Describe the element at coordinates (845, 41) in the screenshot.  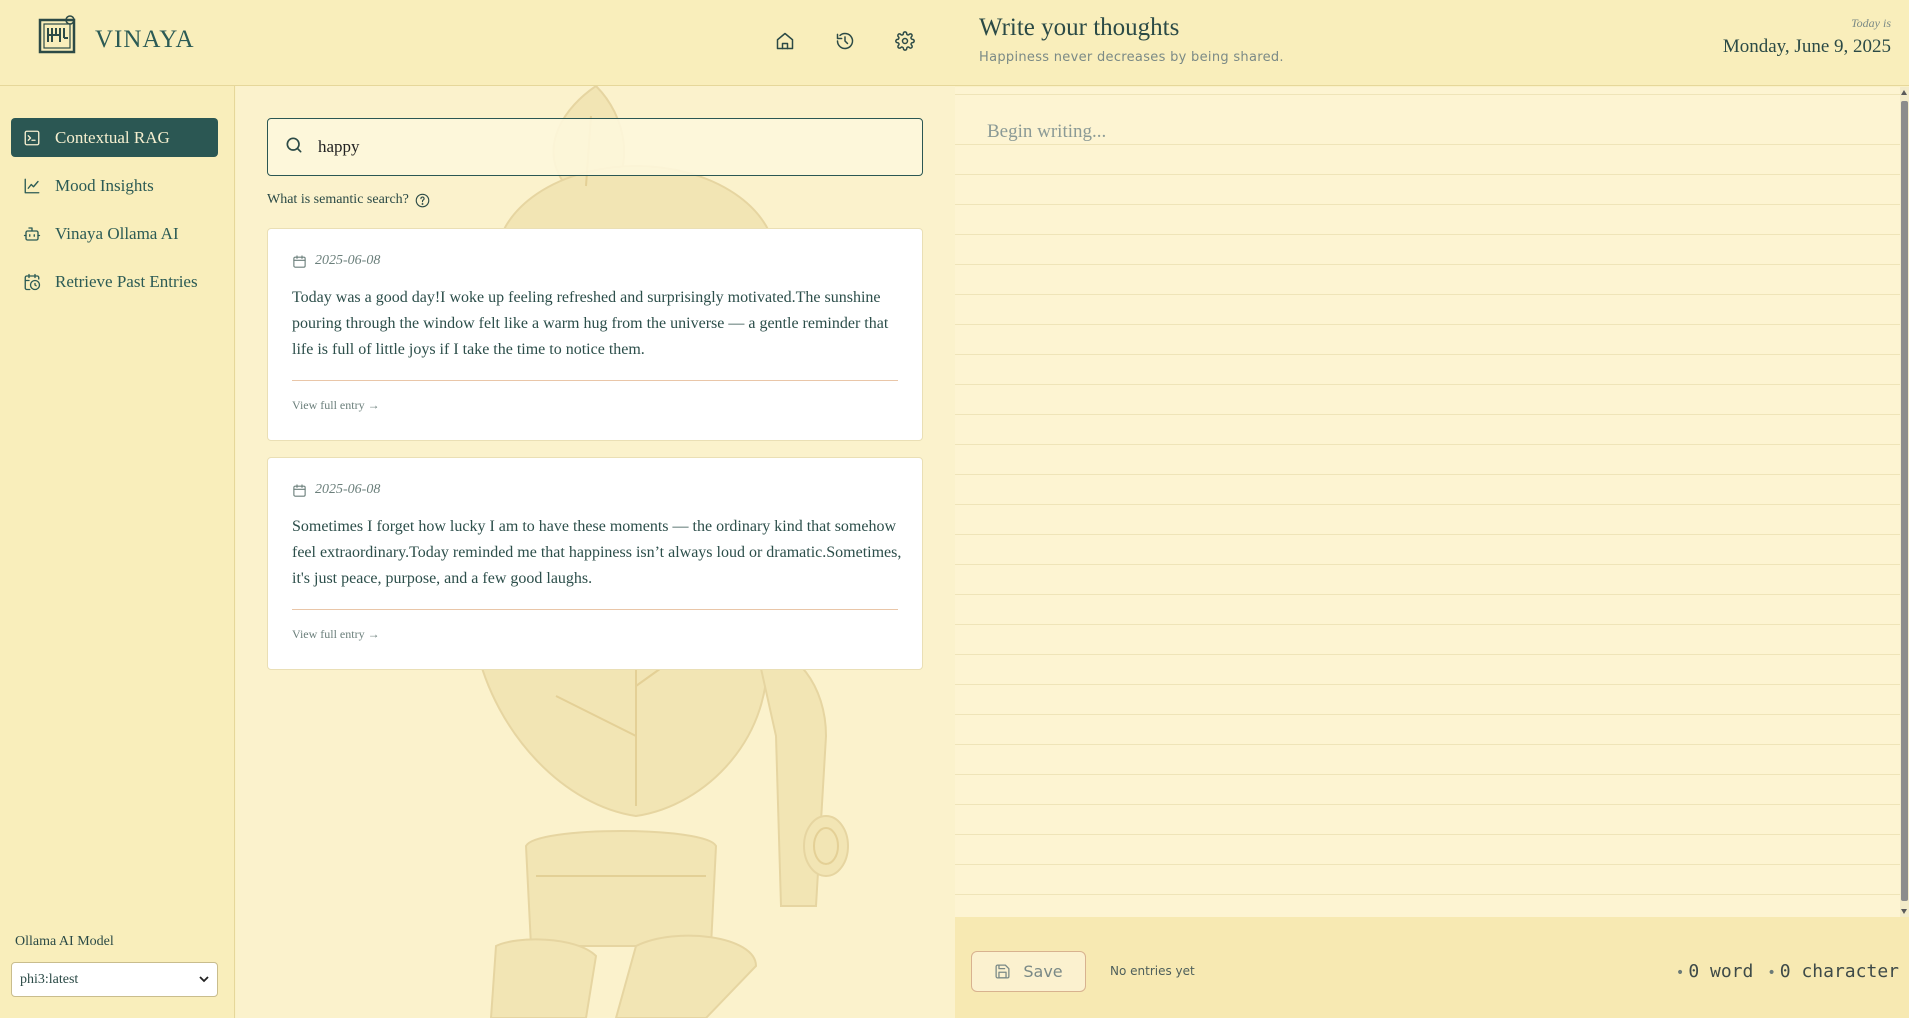
I see `history-icon` at that location.